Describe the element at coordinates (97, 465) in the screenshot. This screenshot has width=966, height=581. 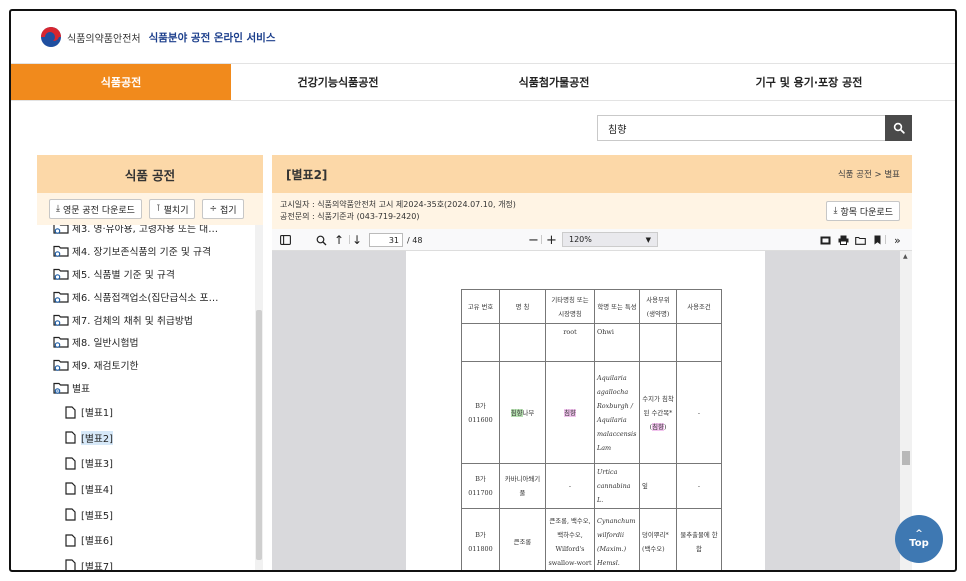
I see `tree-item-label: [별표3]` at that location.